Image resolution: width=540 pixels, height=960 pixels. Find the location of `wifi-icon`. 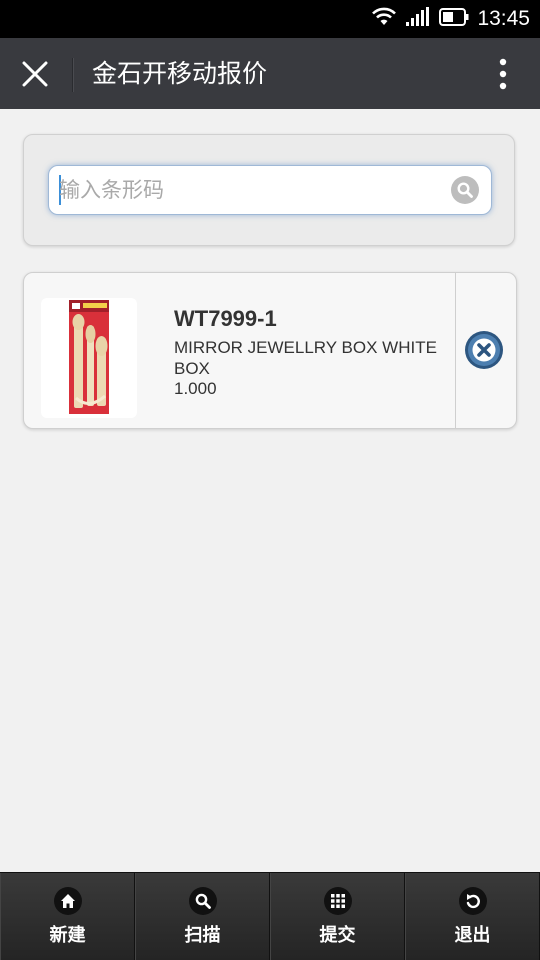

wifi-icon is located at coordinates (384, 19).